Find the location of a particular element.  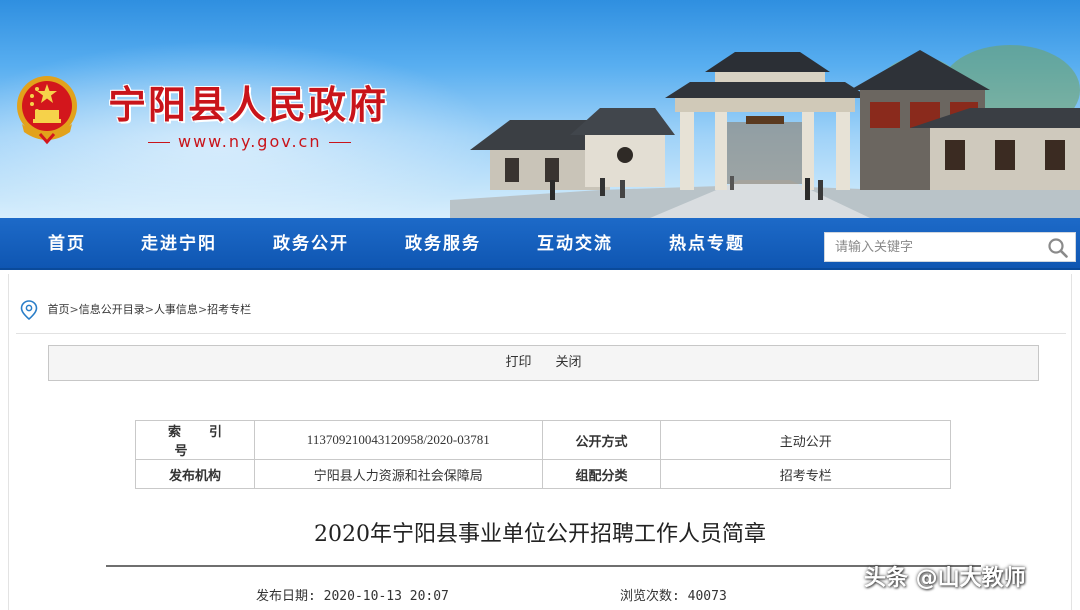

publish-date-label: 发布日期: is located at coordinates (286, 596).